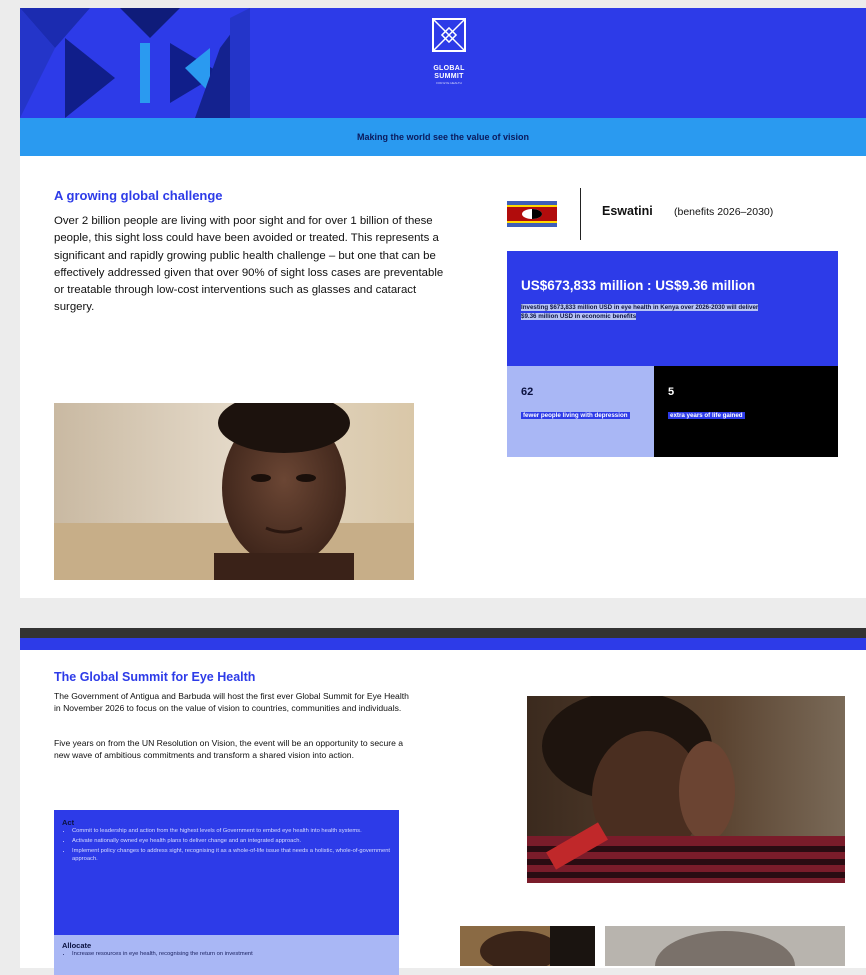 The image size is (866, 975). What do you see at coordinates (449, 76) in the screenshot?
I see `logo-line-2: SUMMIT` at bounding box center [449, 76].